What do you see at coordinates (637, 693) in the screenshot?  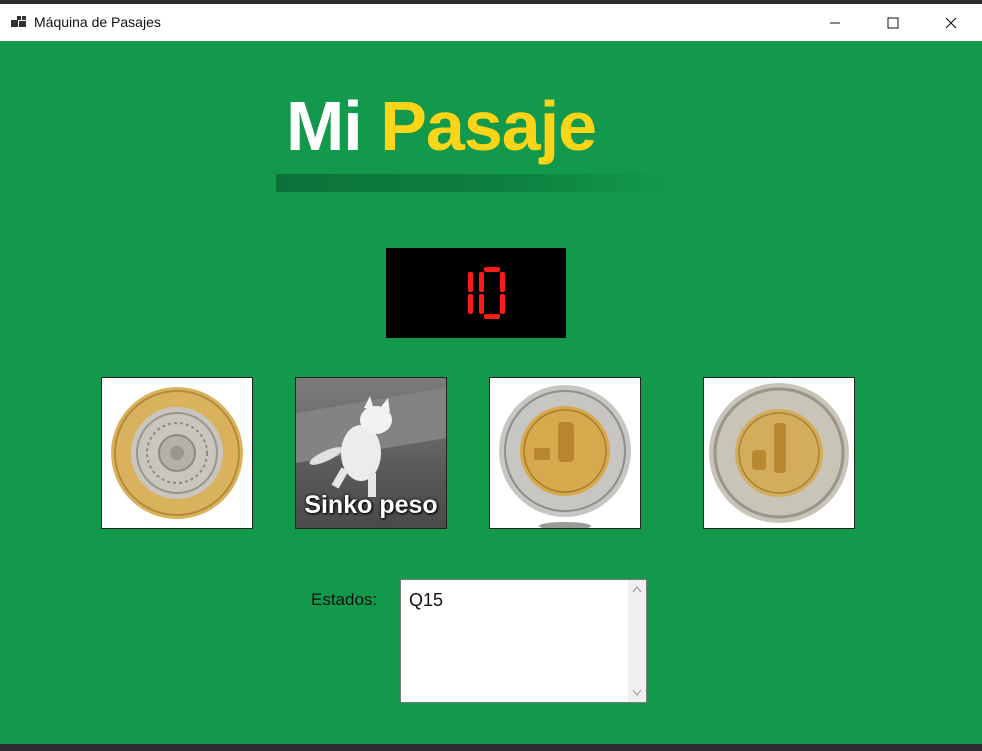 I see `scroll-down-icon` at bounding box center [637, 693].